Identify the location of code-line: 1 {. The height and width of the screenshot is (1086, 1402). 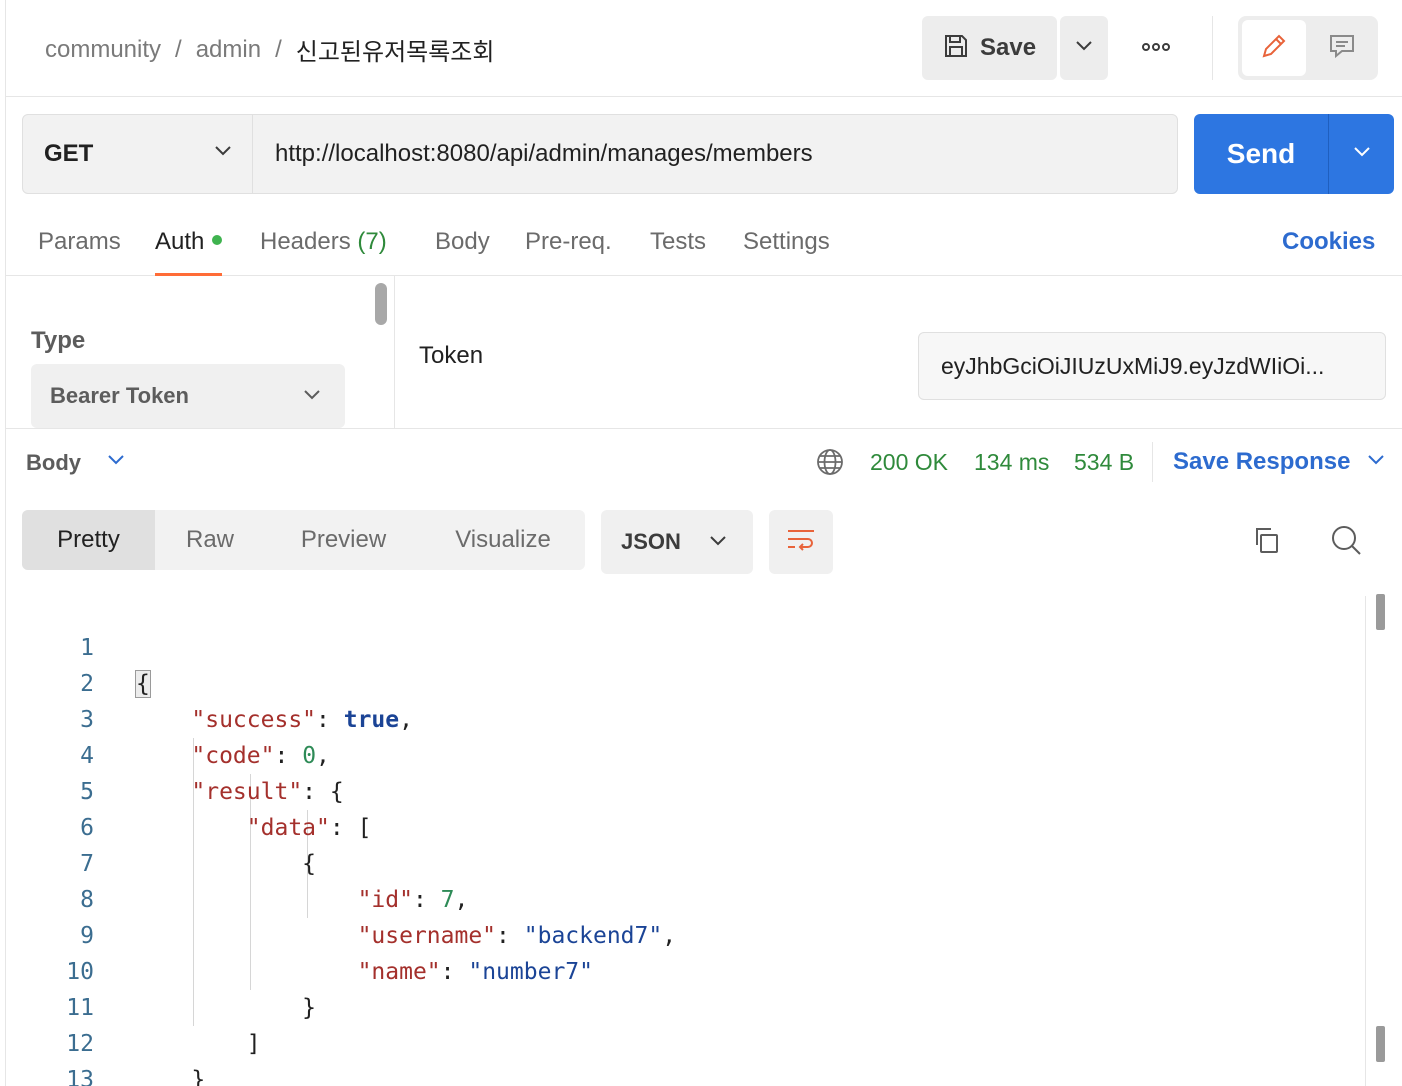
(656, 646).